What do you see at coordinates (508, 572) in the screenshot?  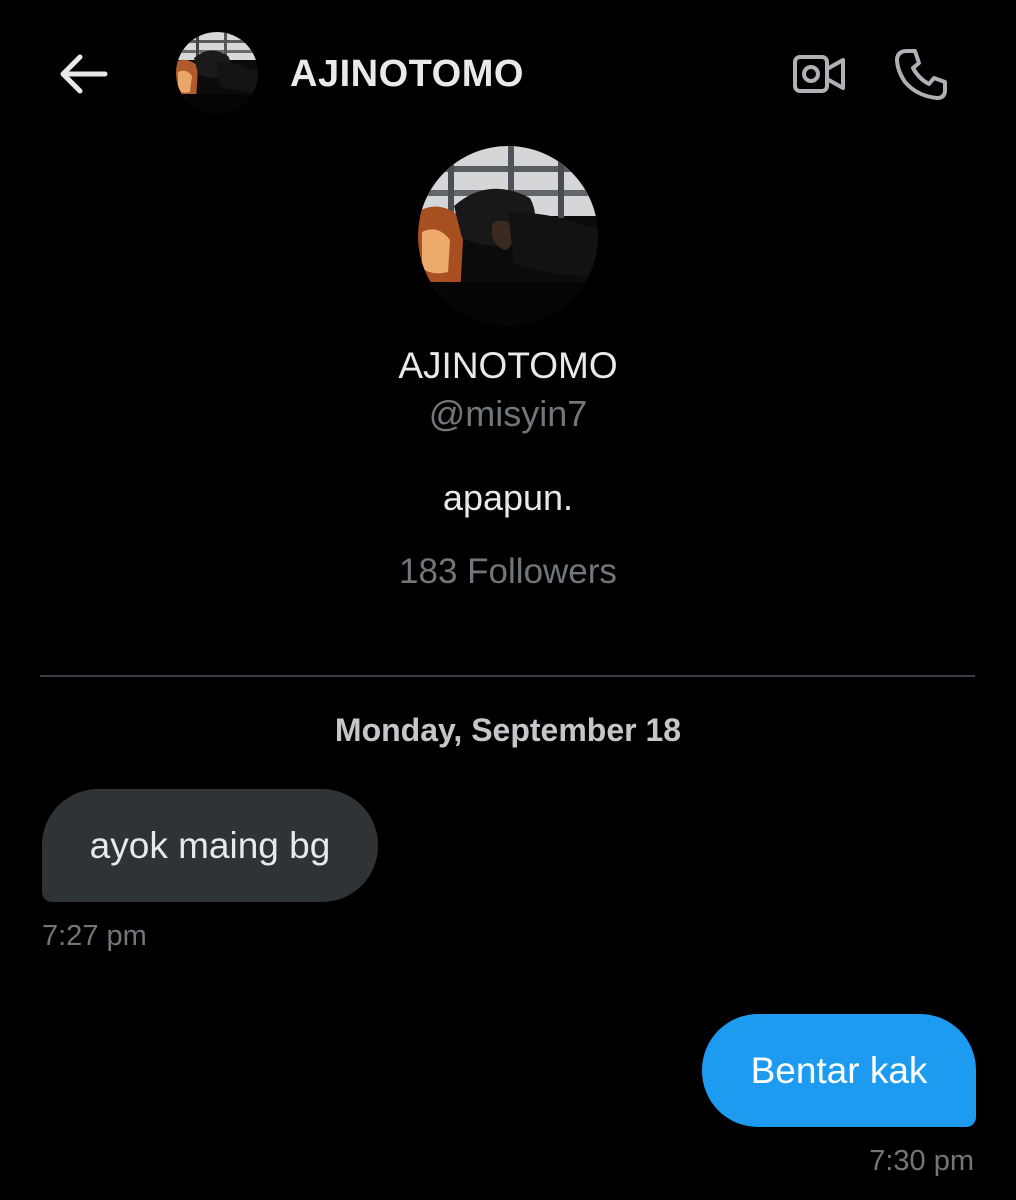 I see `followers-count: 183 Followers` at bounding box center [508, 572].